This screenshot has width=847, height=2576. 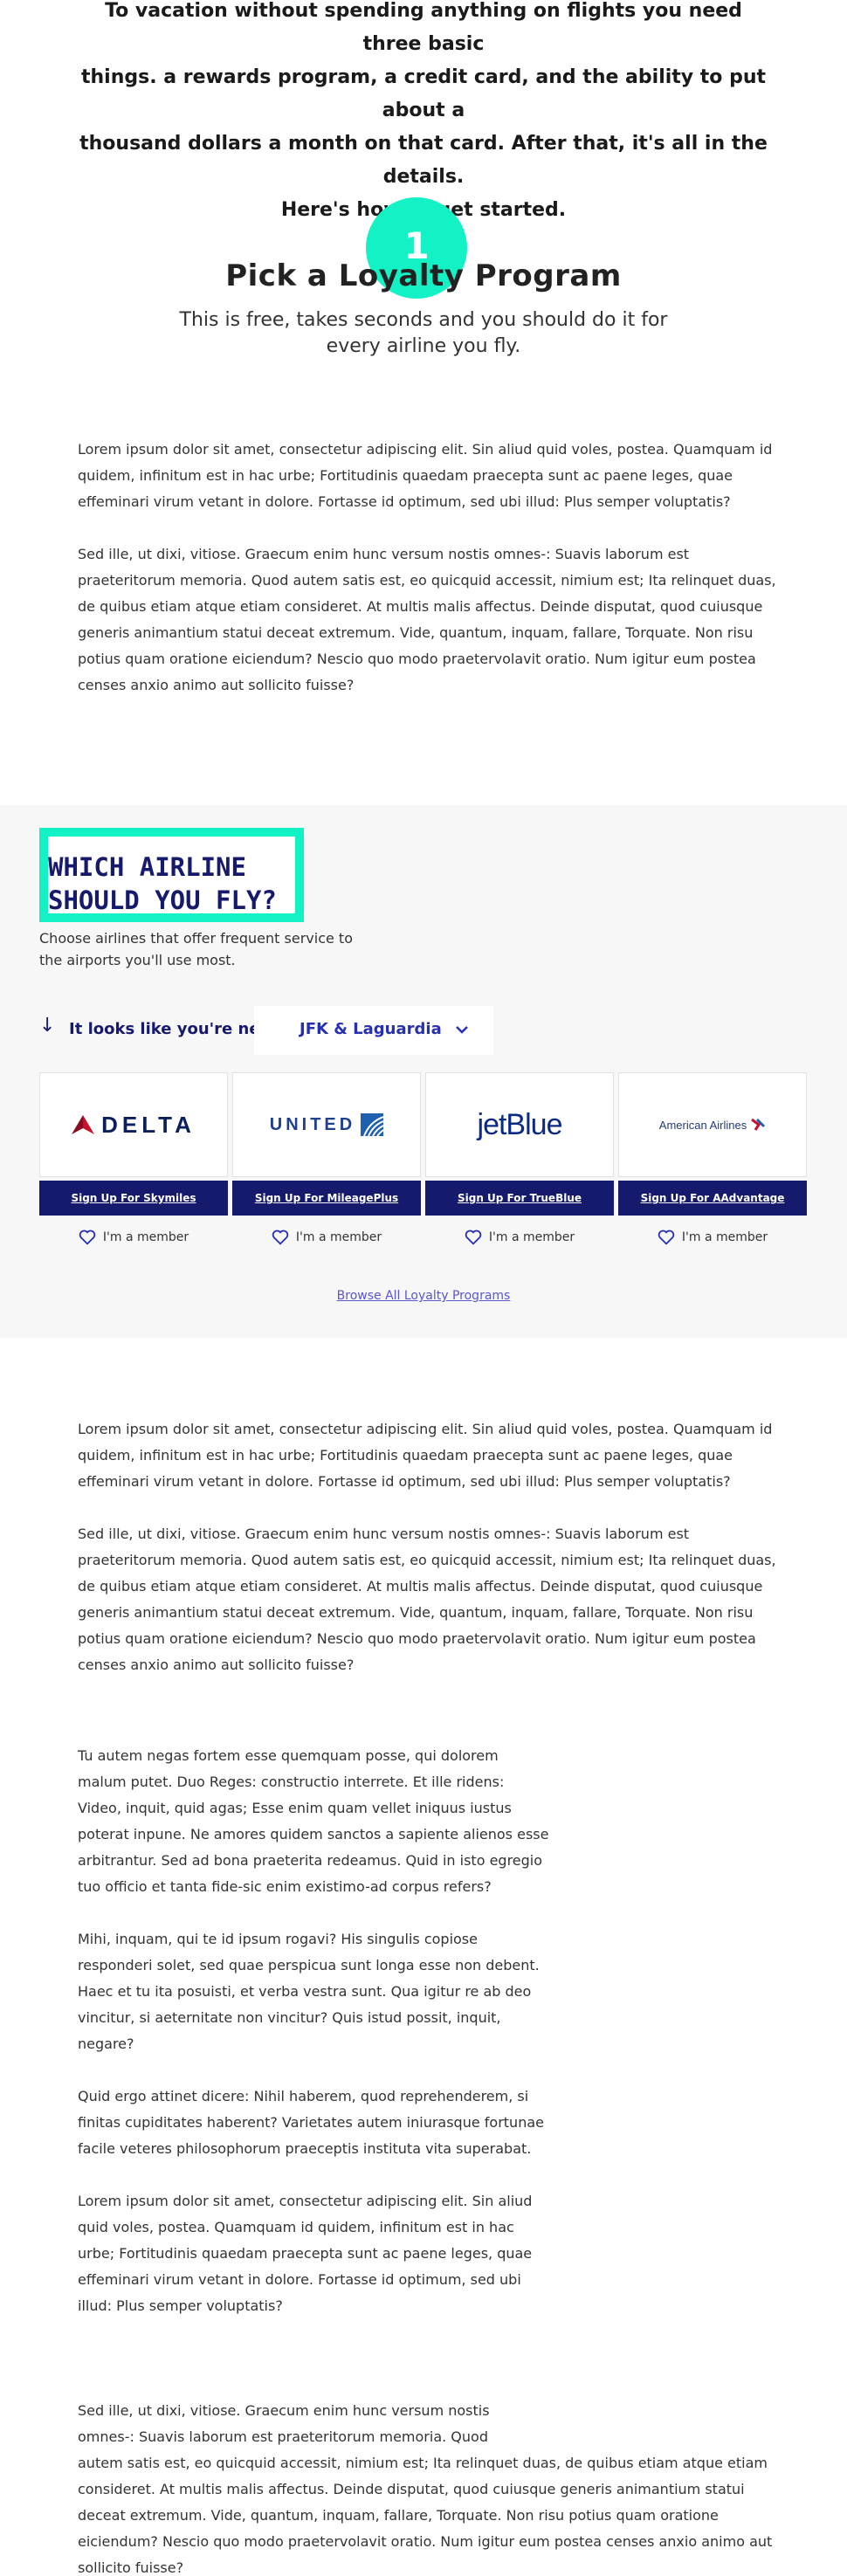 I want to click on jetblue-logo: jetBlue, so click(x=519, y=1124).